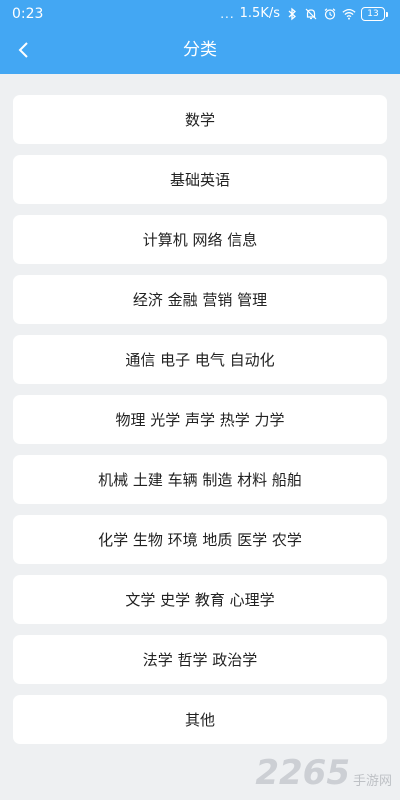 The image size is (400, 800). Describe the element at coordinates (311, 14) in the screenshot. I see `mute-bell-icon` at that location.